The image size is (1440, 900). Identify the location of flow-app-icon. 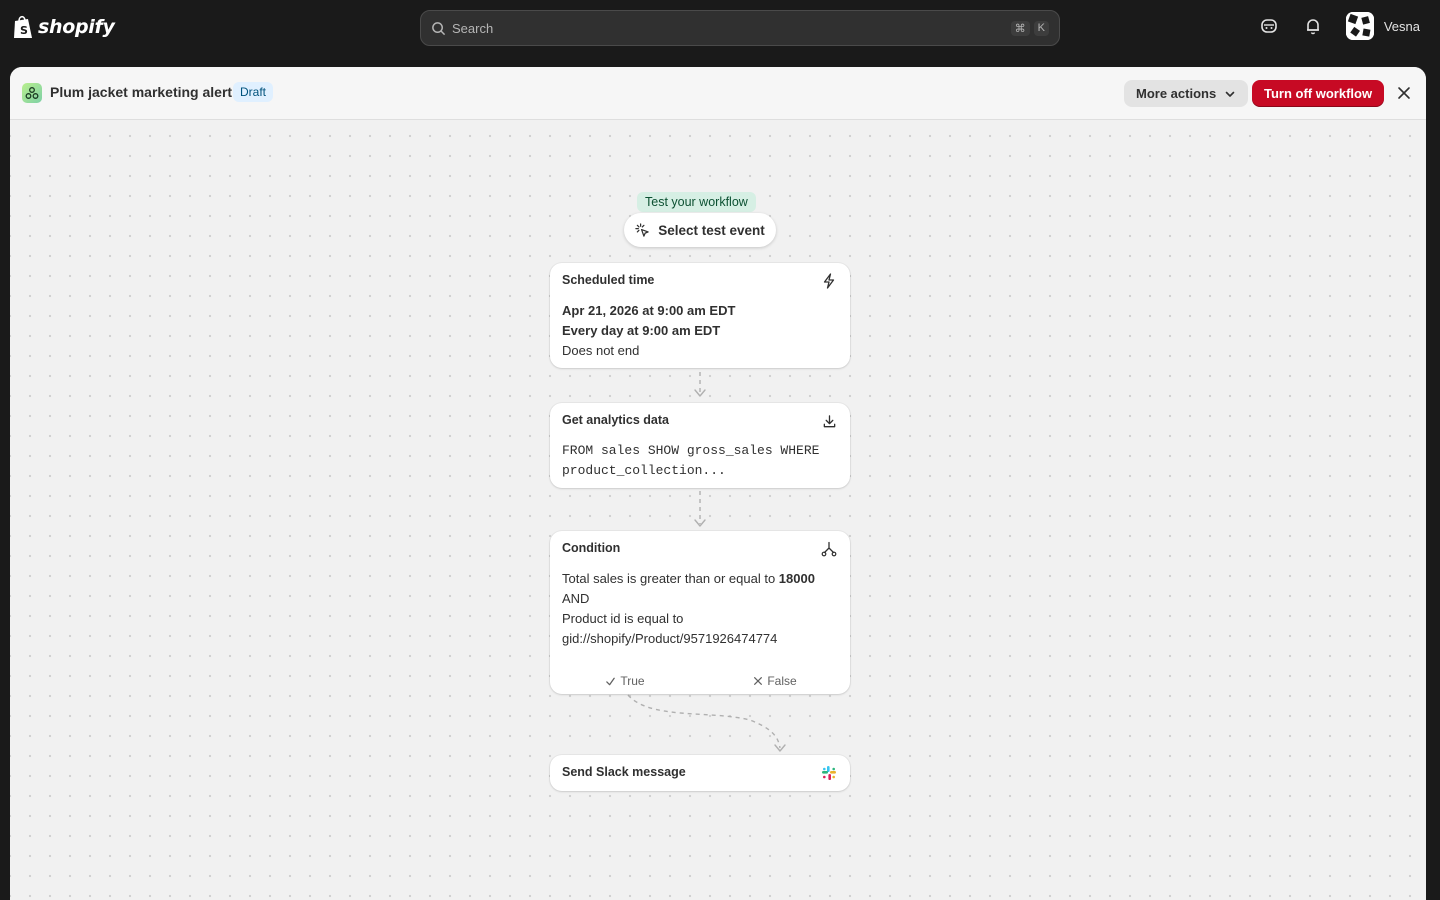
(32, 93).